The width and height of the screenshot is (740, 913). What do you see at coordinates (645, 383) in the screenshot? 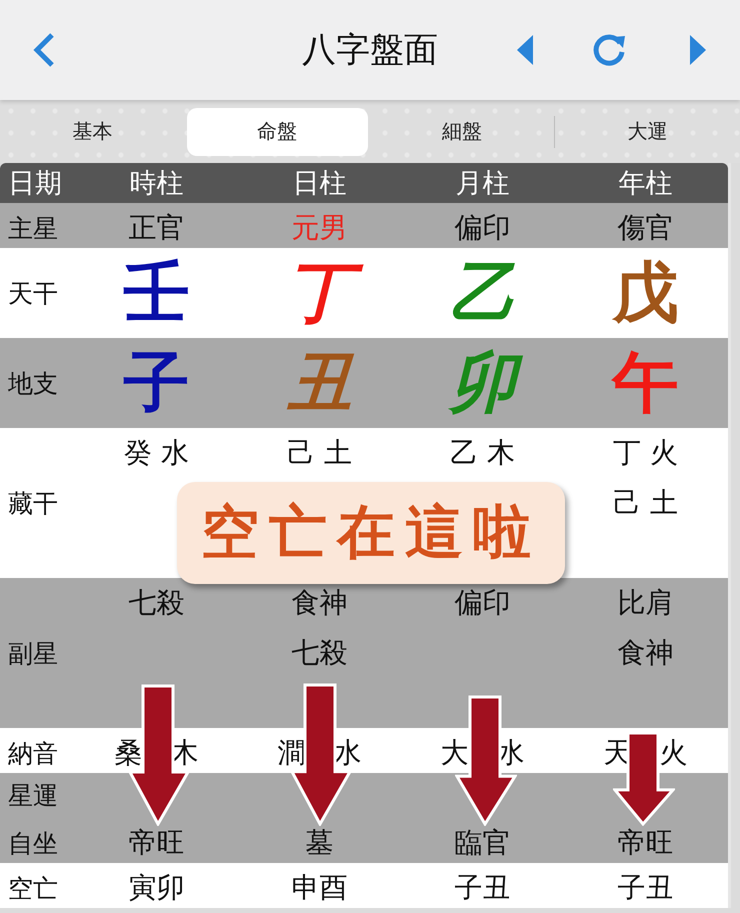
I see `glyph-text: 午` at bounding box center [645, 383].